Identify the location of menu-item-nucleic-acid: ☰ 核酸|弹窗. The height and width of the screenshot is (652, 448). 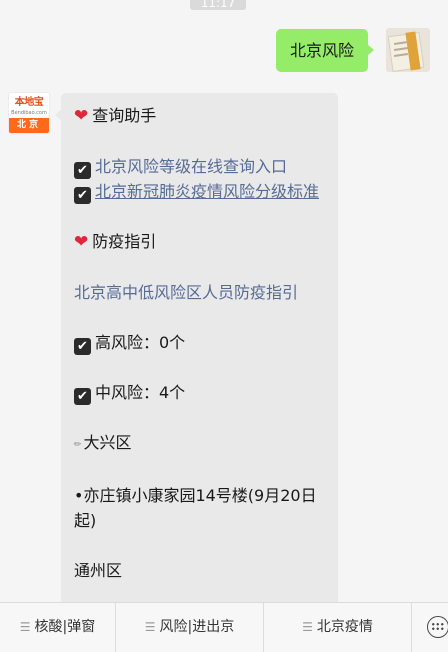
(57, 627).